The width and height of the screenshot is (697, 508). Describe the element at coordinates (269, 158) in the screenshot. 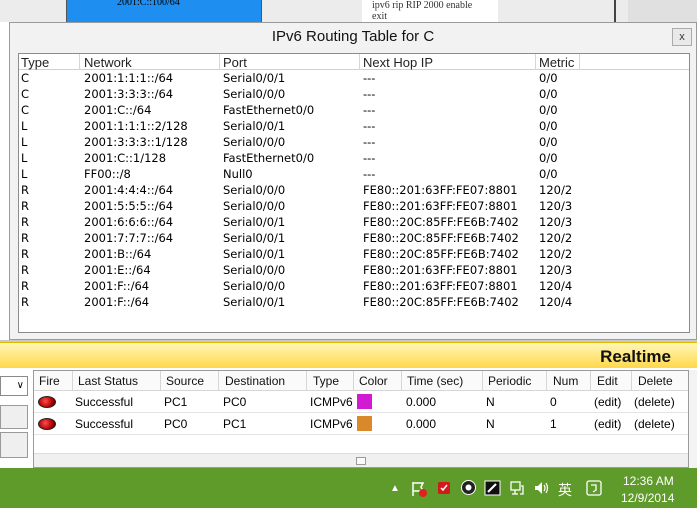

I see `port-cell: FastEthernet0/0` at that location.